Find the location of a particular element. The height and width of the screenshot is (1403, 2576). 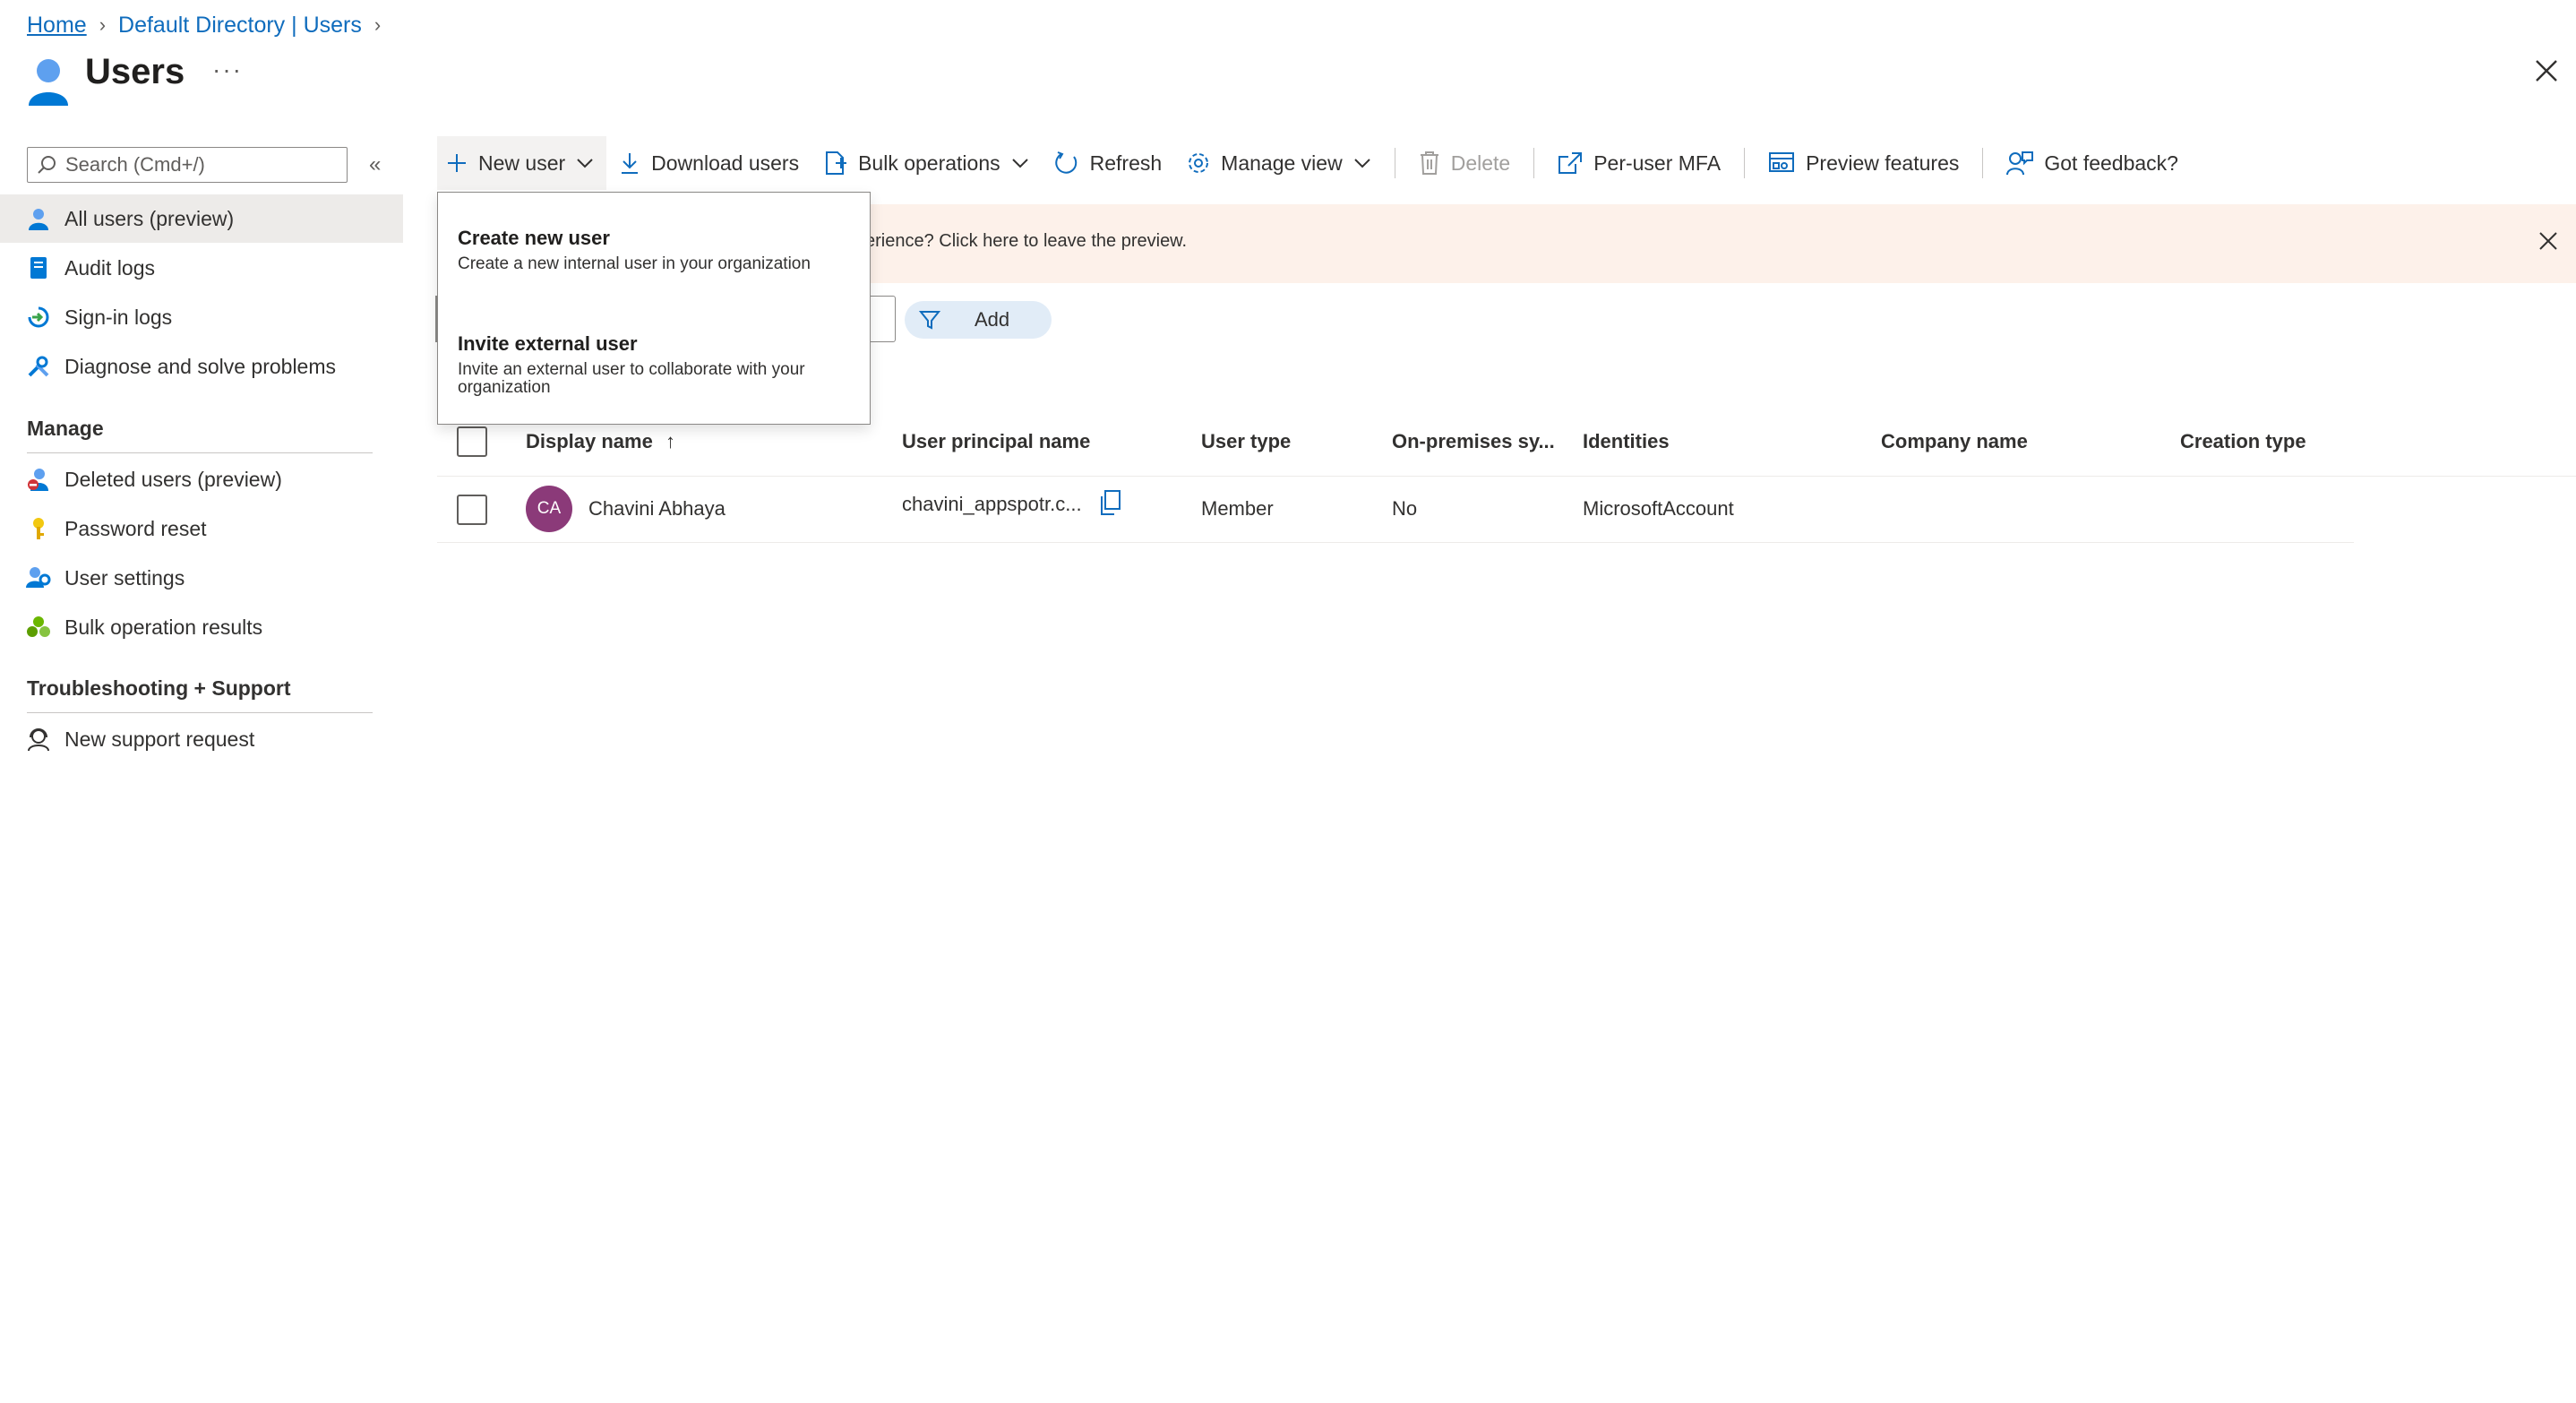

refresh-label: Refresh is located at coordinates (1126, 163).